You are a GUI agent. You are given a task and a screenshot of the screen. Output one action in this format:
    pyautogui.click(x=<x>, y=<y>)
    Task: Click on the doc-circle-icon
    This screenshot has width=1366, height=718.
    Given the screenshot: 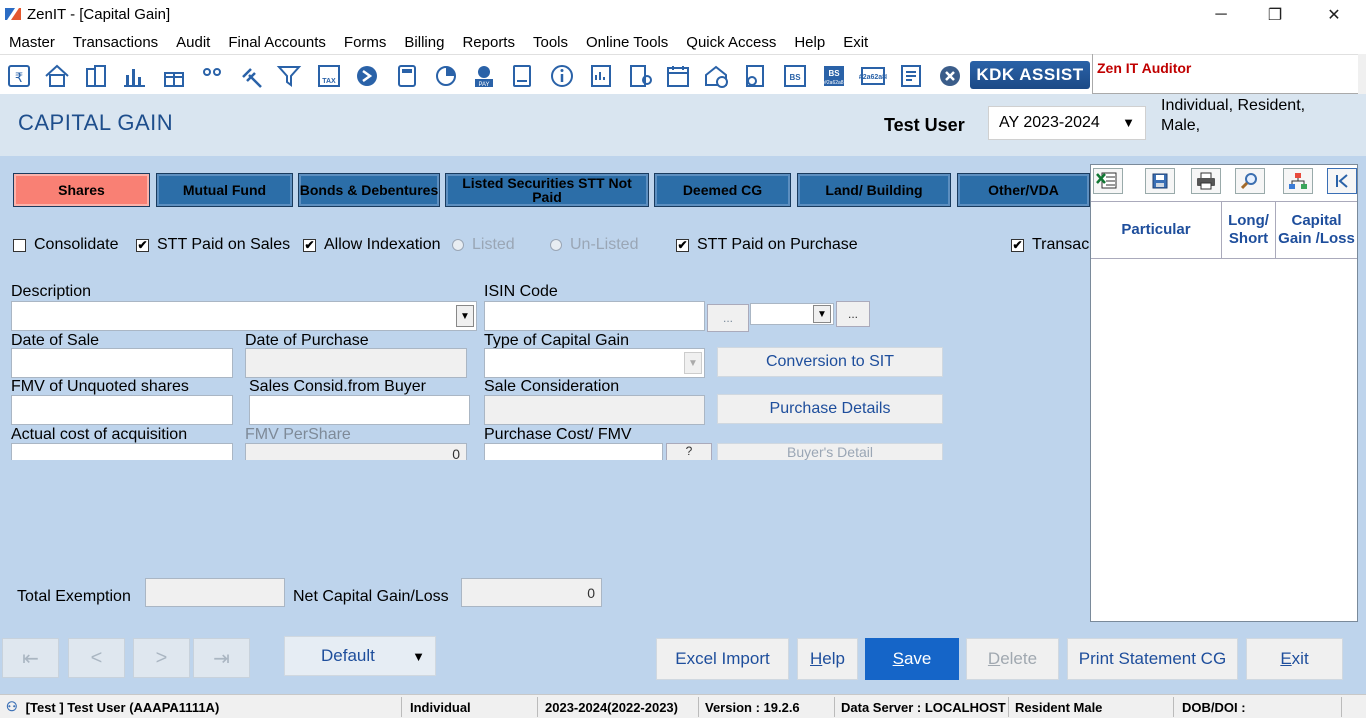 What is the action you would take?
    pyautogui.click(x=755, y=76)
    